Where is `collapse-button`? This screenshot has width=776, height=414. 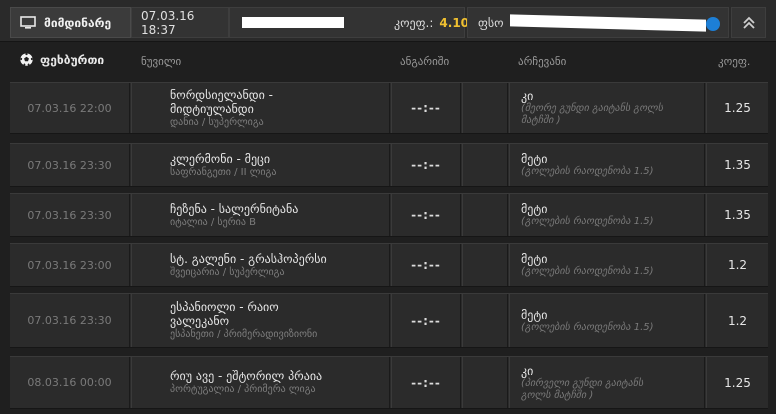
collapse-button is located at coordinates (748, 22).